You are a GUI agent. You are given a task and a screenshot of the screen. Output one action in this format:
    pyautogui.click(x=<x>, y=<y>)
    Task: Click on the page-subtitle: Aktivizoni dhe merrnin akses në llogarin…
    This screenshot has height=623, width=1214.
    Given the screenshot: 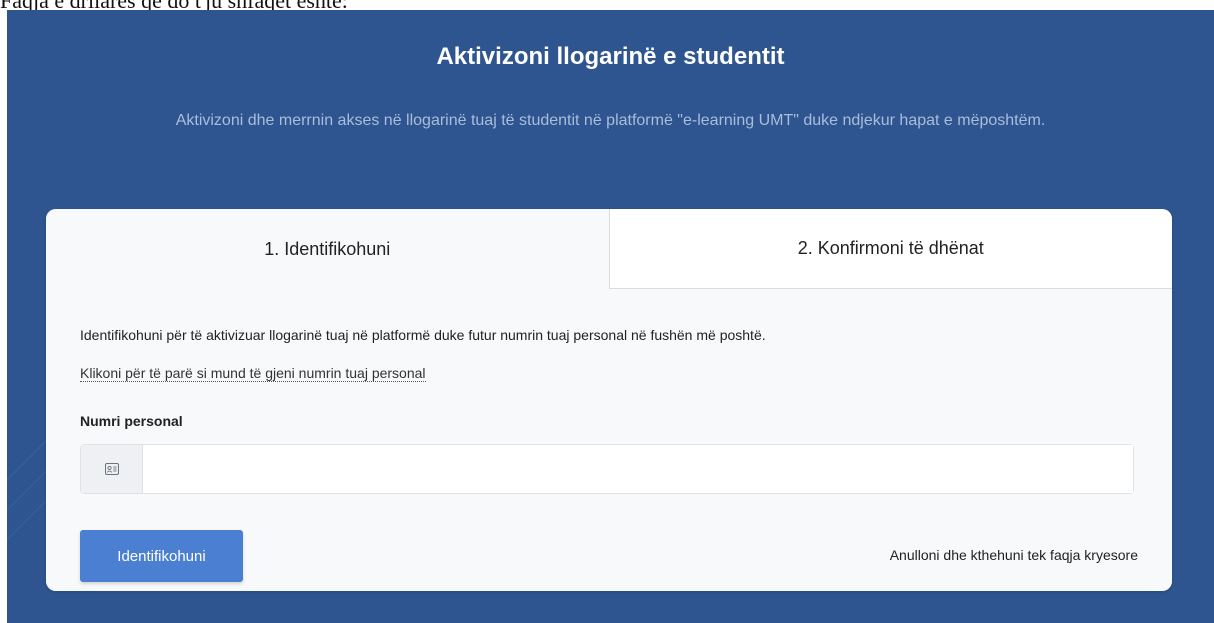 What is the action you would take?
    pyautogui.click(x=610, y=120)
    